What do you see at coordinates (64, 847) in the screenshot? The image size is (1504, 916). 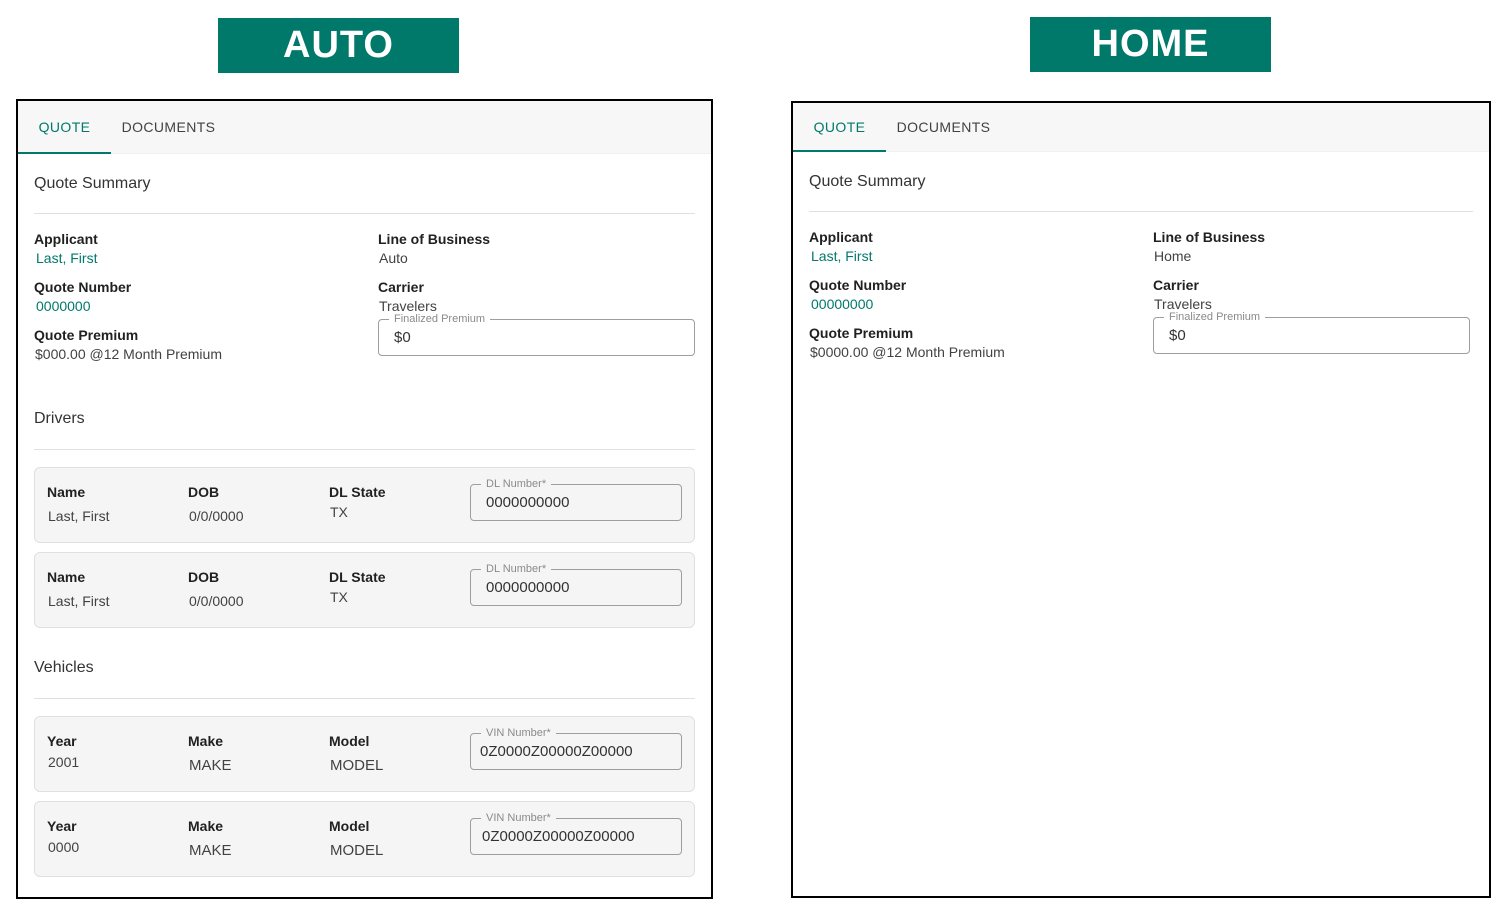 I see `vehicle-year: 0000` at bounding box center [64, 847].